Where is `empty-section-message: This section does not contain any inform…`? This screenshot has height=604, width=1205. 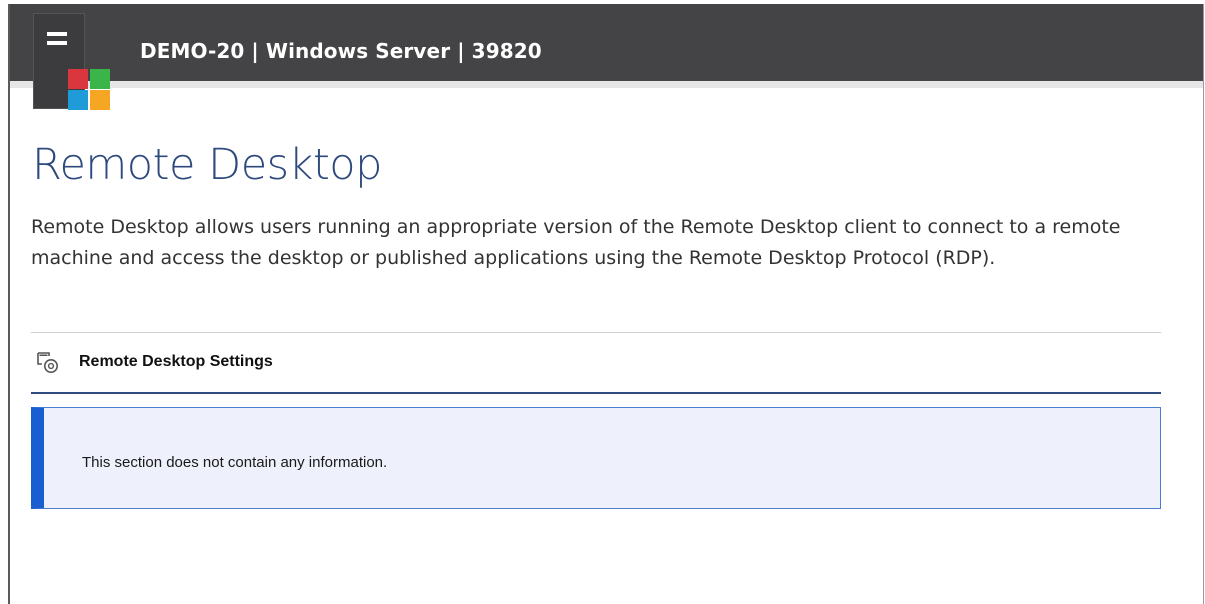
empty-section-message: This section does not contain any inform… is located at coordinates (235, 462).